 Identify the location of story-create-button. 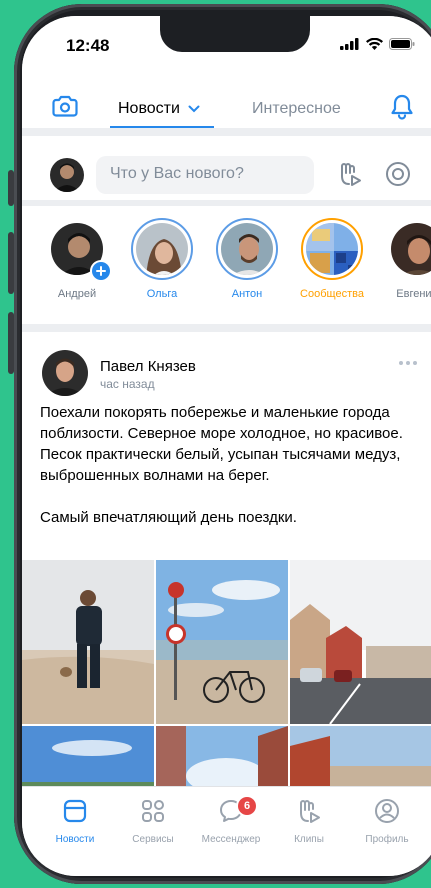
(398, 176).